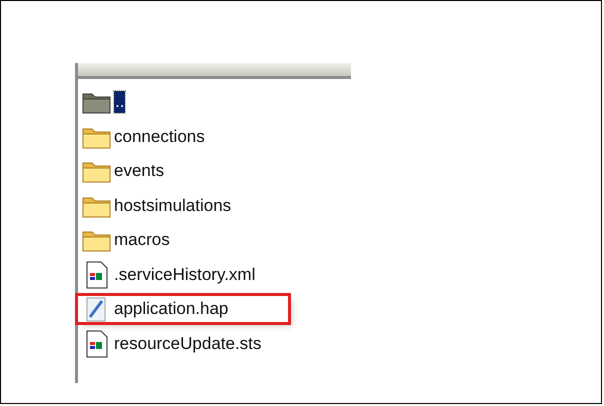 Image resolution: width=604 pixels, height=406 pixels. I want to click on file-item: .., so click(108, 102).